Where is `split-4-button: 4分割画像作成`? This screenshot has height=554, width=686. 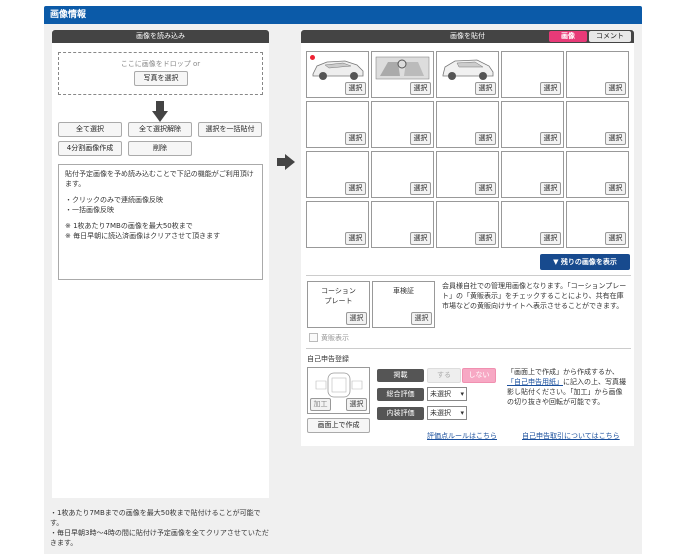 split-4-button: 4分割画像作成 is located at coordinates (90, 148).